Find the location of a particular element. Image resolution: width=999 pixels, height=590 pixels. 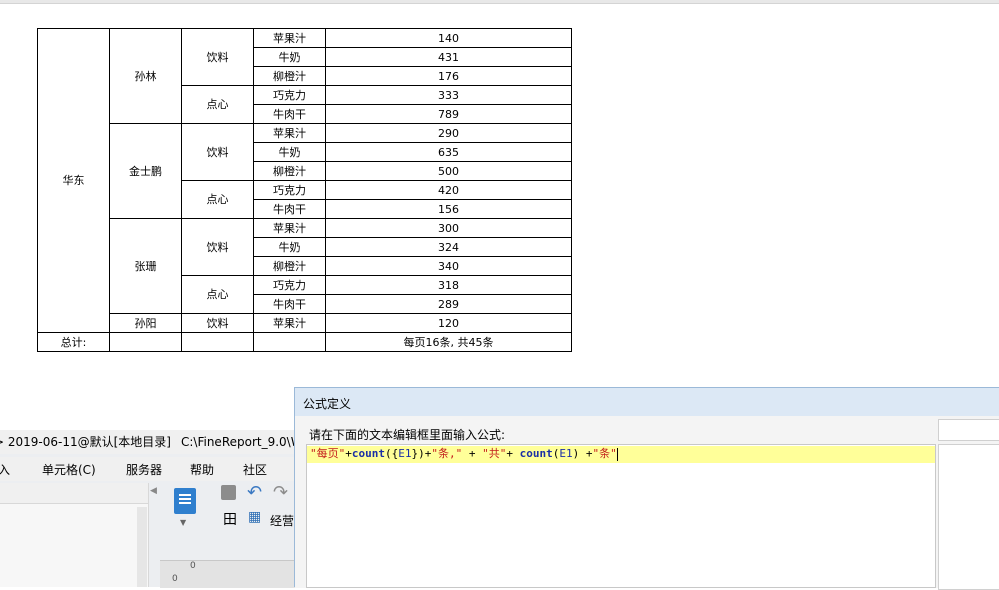

formula-token: "每页" is located at coordinates (328, 453).